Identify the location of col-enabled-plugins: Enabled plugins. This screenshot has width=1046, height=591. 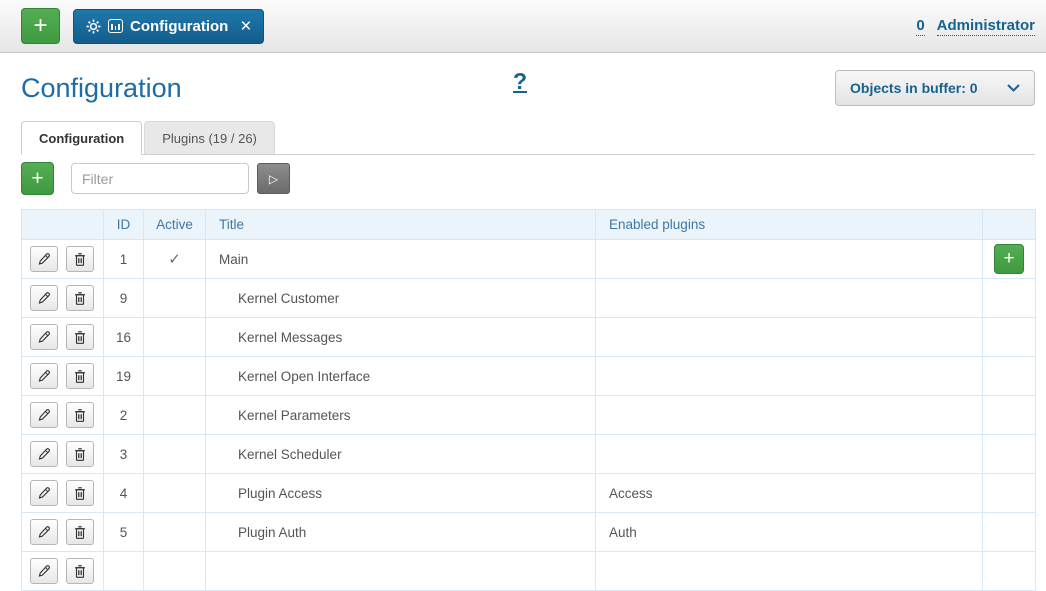
(789, 224).